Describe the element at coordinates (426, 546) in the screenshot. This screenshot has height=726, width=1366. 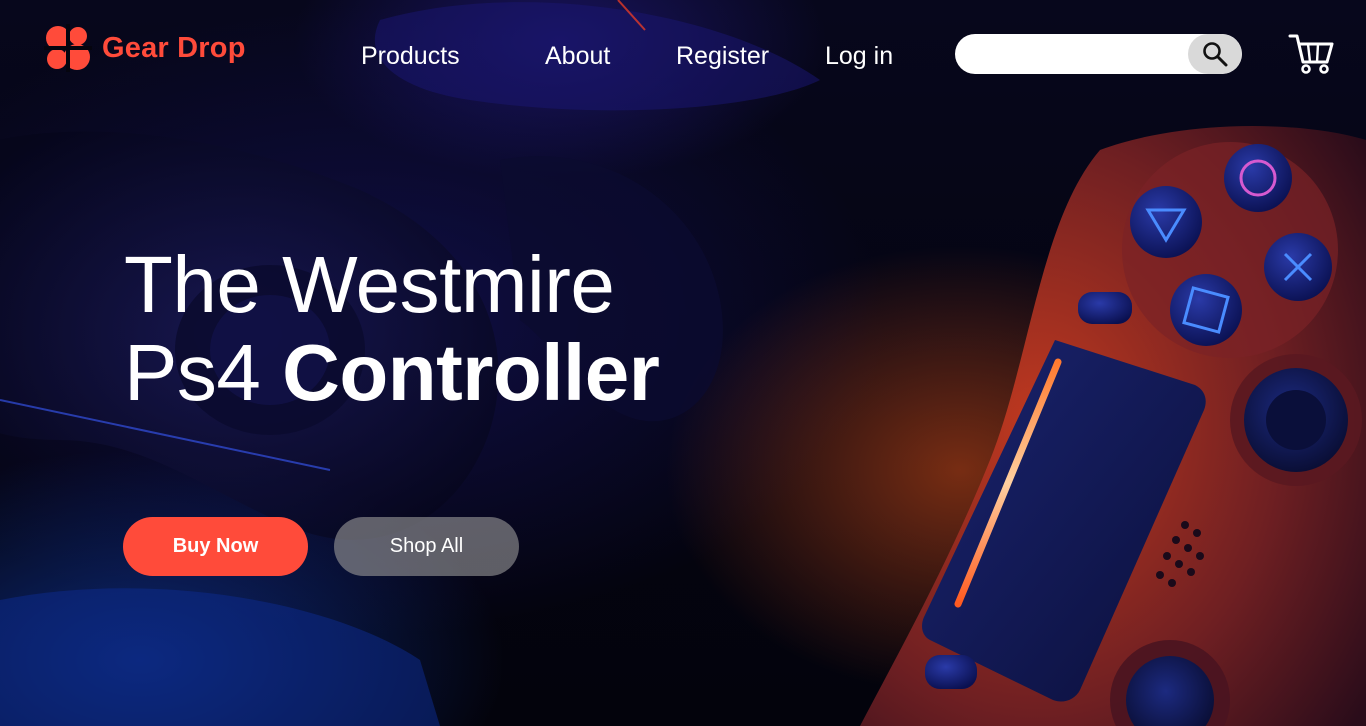
I see `shop-all-button: Shop All` at that location.